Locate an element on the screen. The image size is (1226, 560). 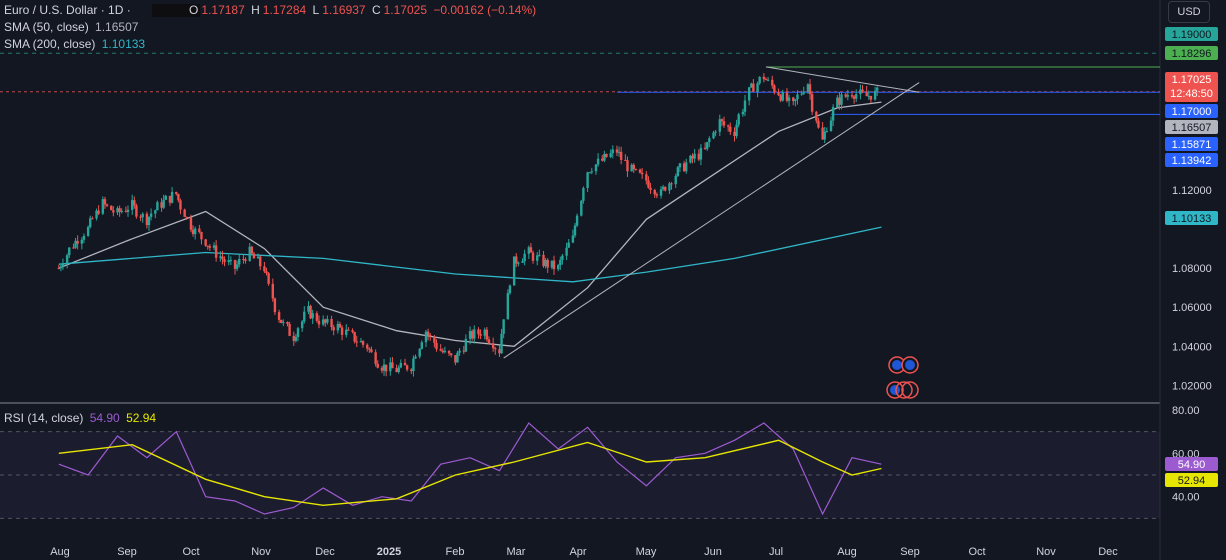
currency-button: USD is located at coordinates (1189, 12).